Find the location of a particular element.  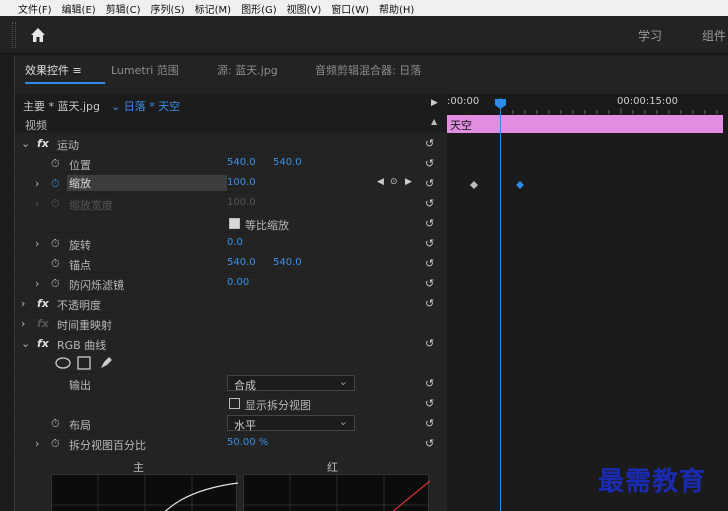

rgb-curves-label: RGB 曲线 is located at coordinates (82, 345).